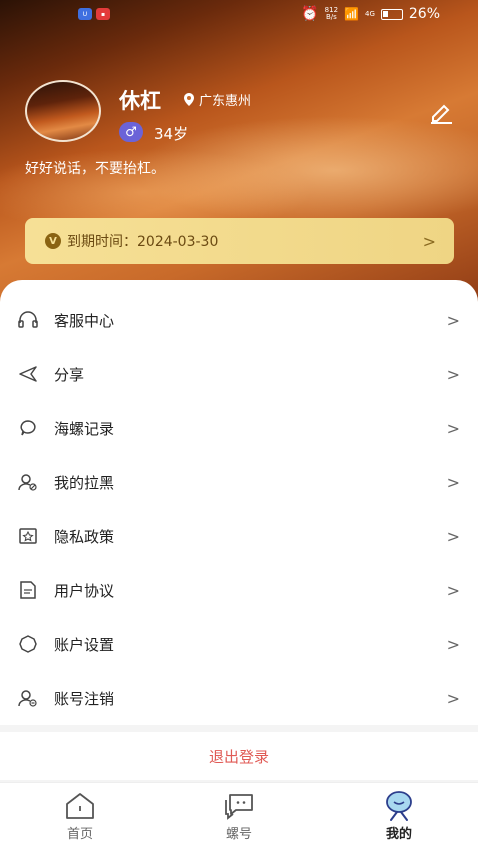 The height and width of the screenshot is (850, 478). I want to click on nickname: 休杠, so click(140, 101).